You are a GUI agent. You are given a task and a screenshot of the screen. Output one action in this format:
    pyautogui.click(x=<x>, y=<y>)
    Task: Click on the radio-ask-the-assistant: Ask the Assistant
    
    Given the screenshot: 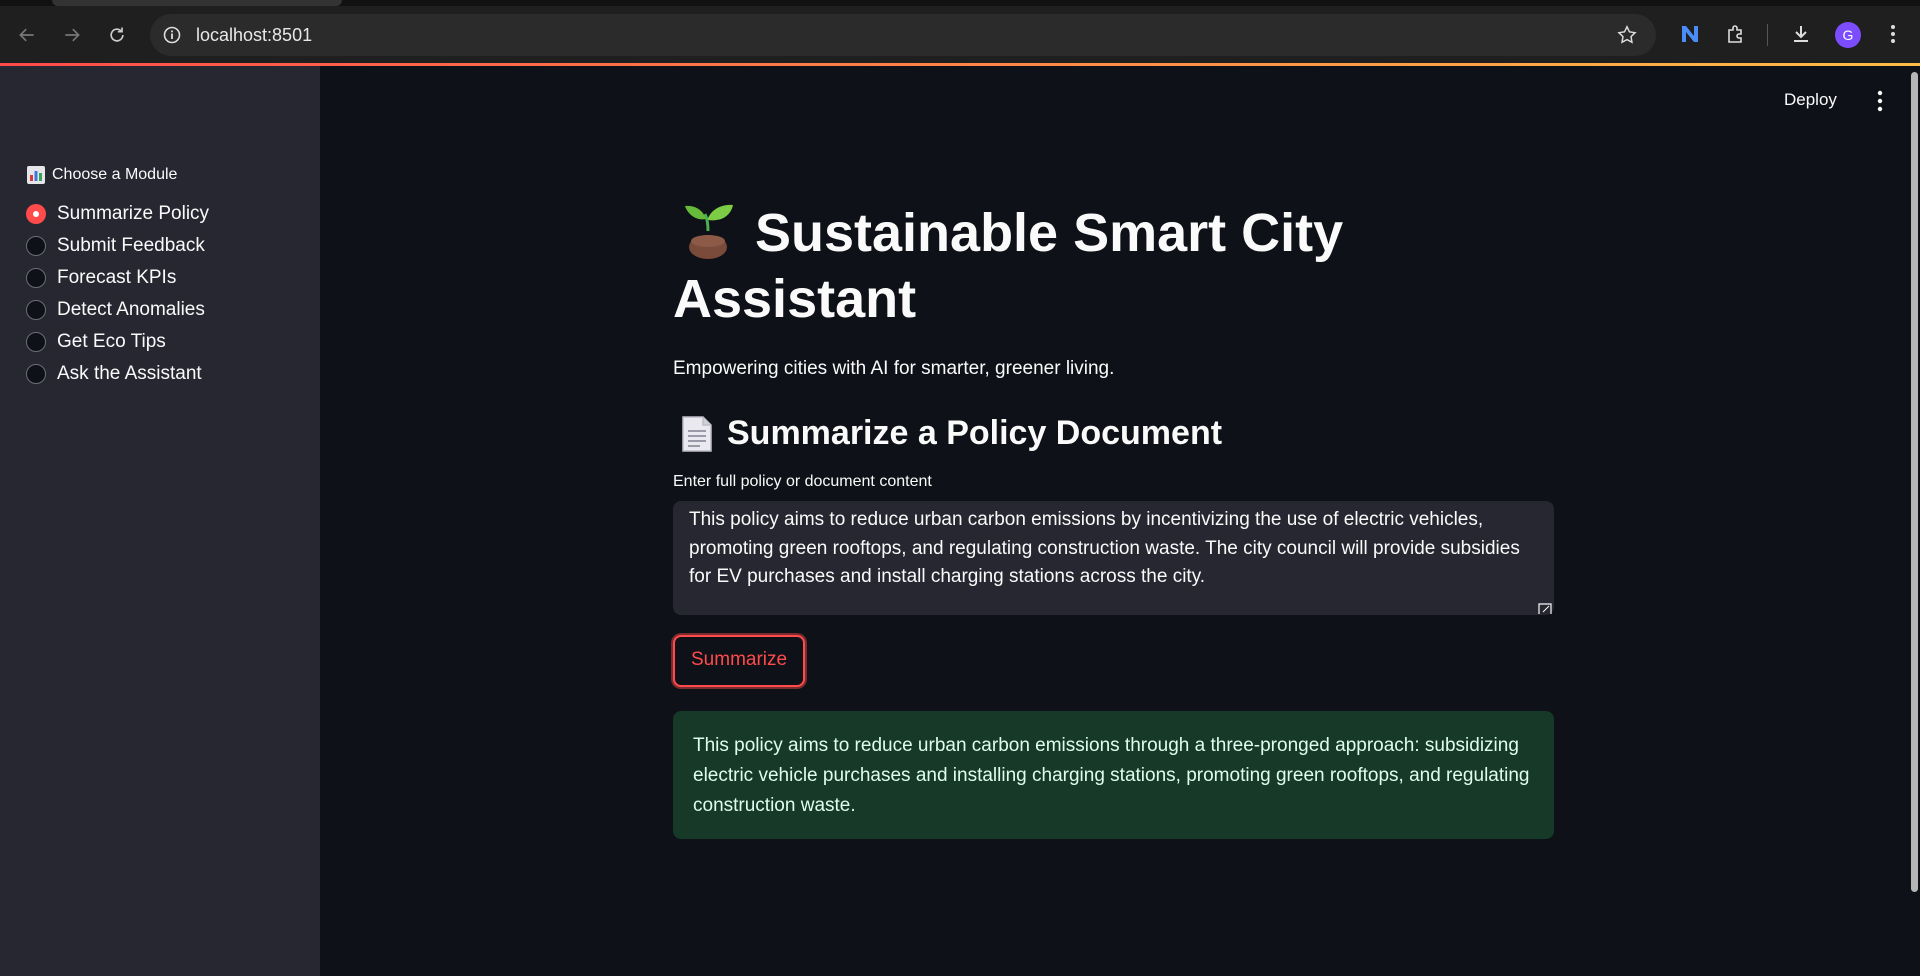 What is the action you would take?
    pyautogui.click(x=117, y=374)
    